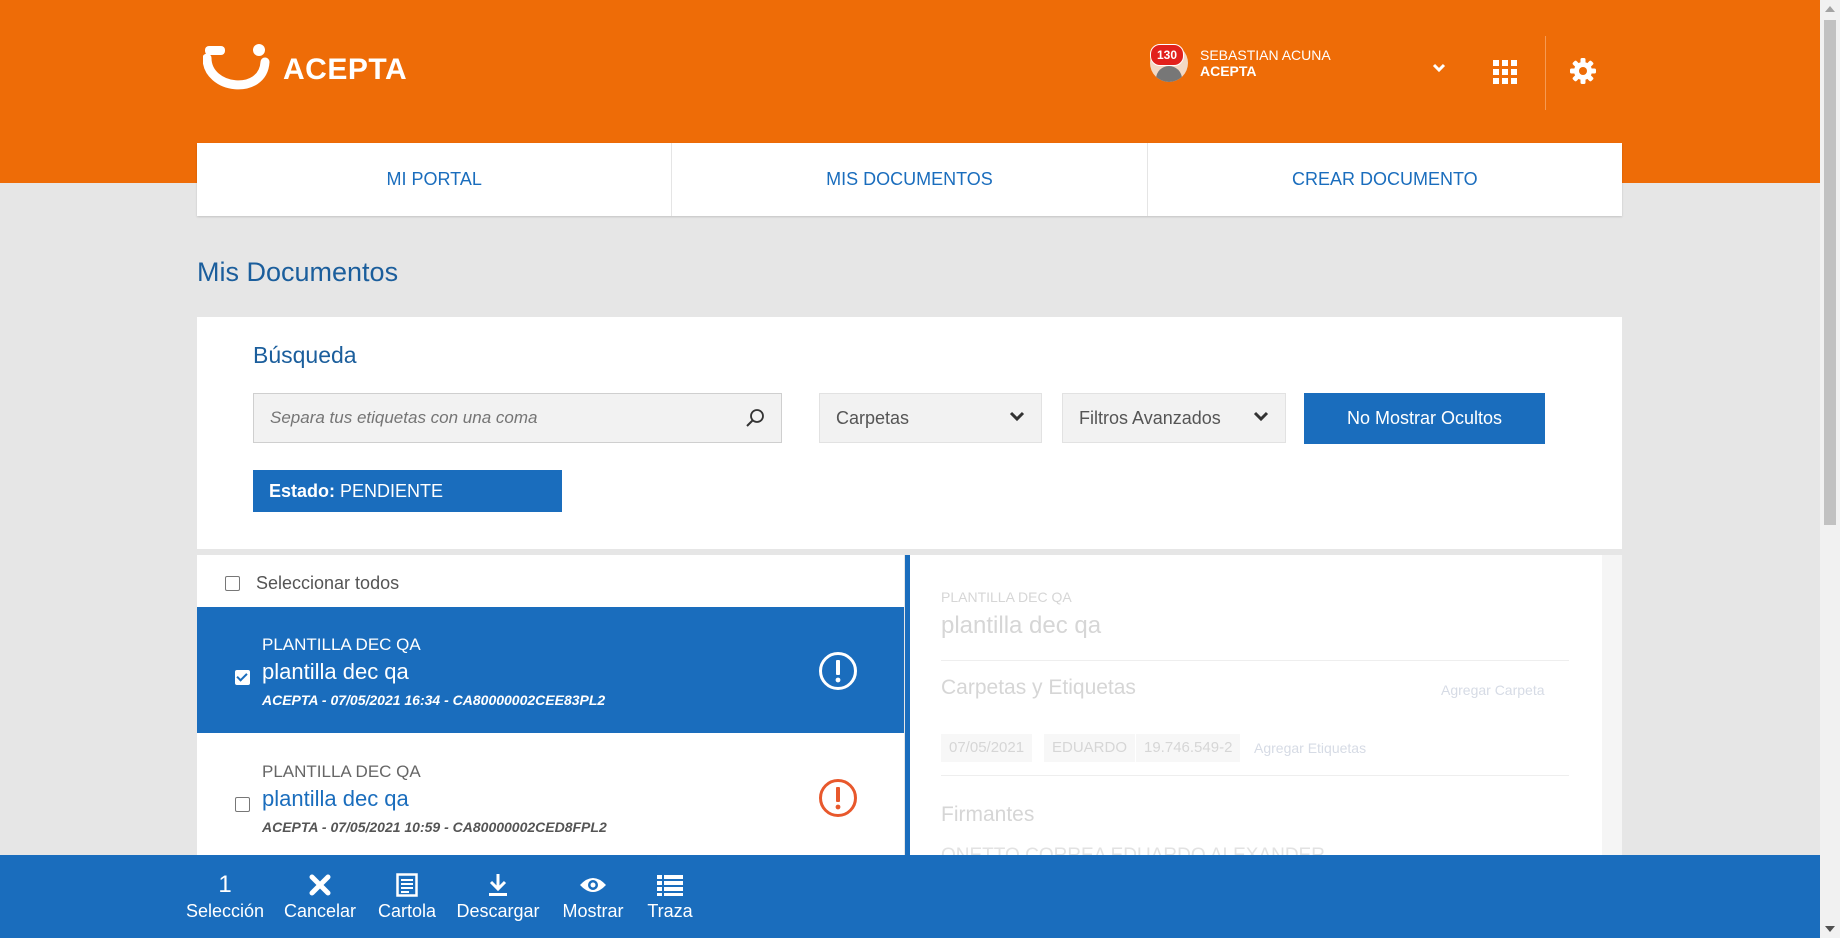  I want to click on detail-tag: 07/05/2021, so click(987, 748).